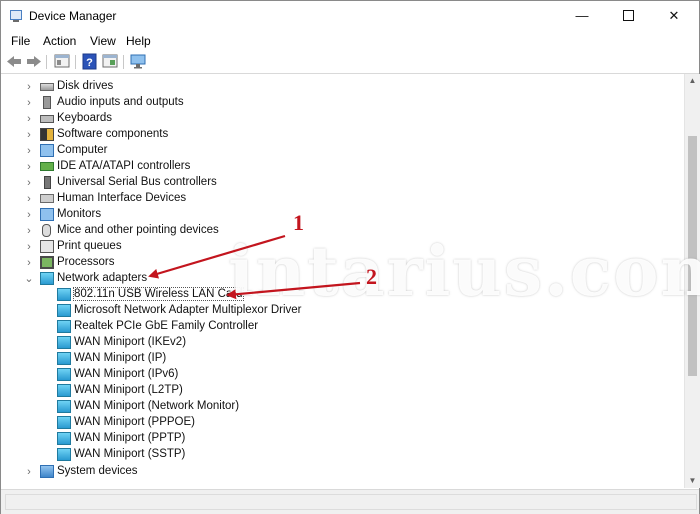 This screenshot has width=700, height=514. What do you see at coordinates (692, 81) in the screenshot?
I see `scroll-up-icon: ▲` at bounding box center [692, 81].